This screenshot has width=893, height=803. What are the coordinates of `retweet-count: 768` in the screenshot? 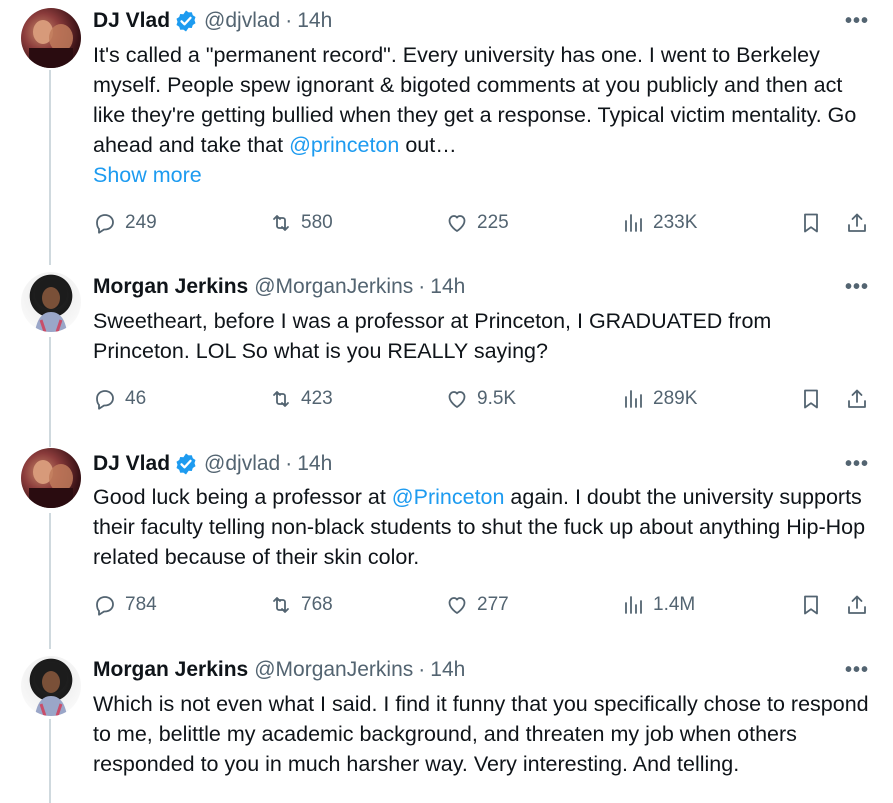 It's located at (317, 604).